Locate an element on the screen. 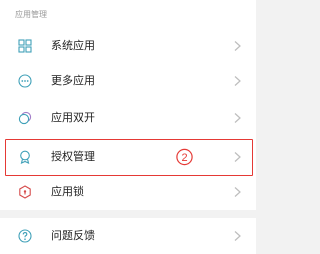 The image size is (320, 254). row-feedback: 问题反馈 is located at coordinates (128, 236).